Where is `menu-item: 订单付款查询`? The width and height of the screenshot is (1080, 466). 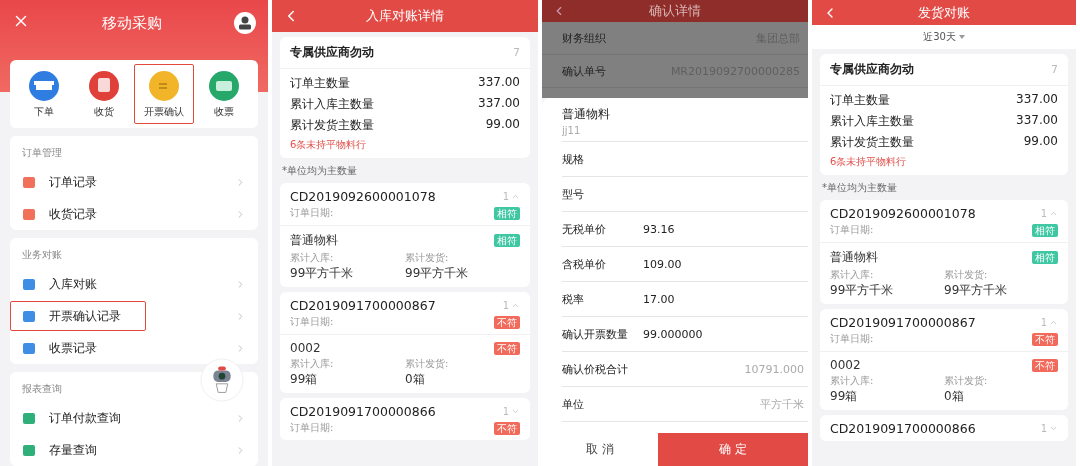
menu-item: 订单付款查询 is located at coordinates (71, 418).